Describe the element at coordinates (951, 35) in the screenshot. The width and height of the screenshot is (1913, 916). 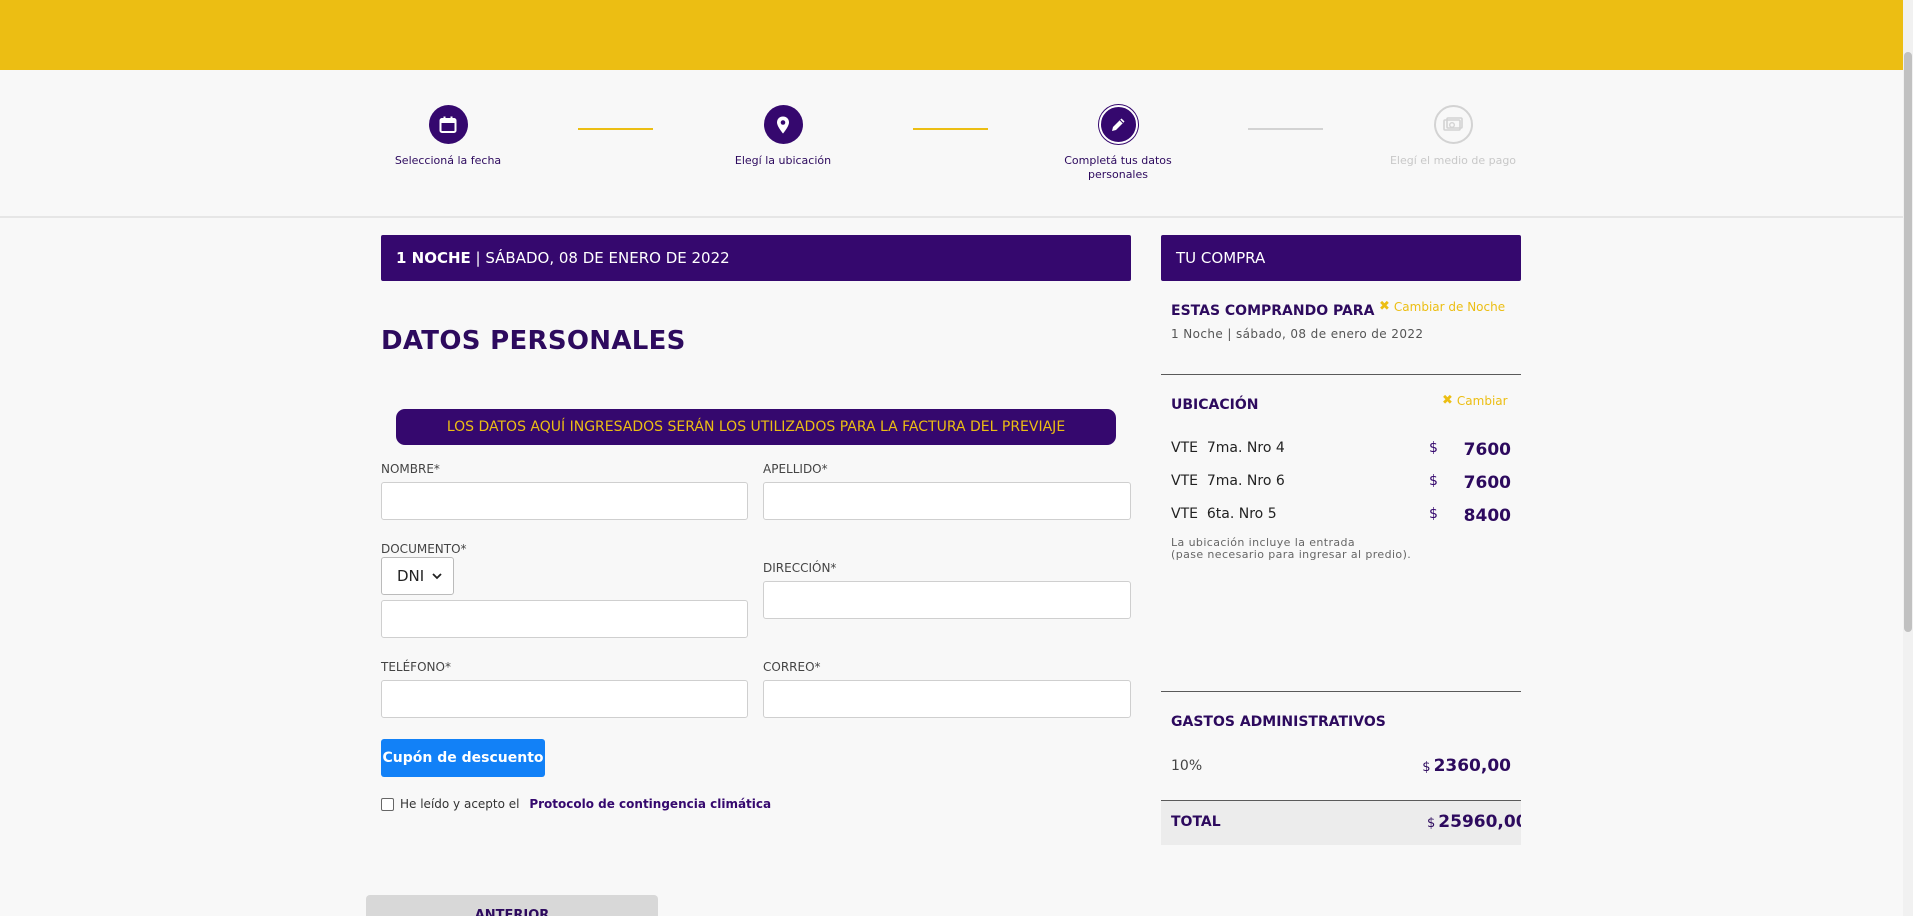
I see `top-header-bar` at that location.